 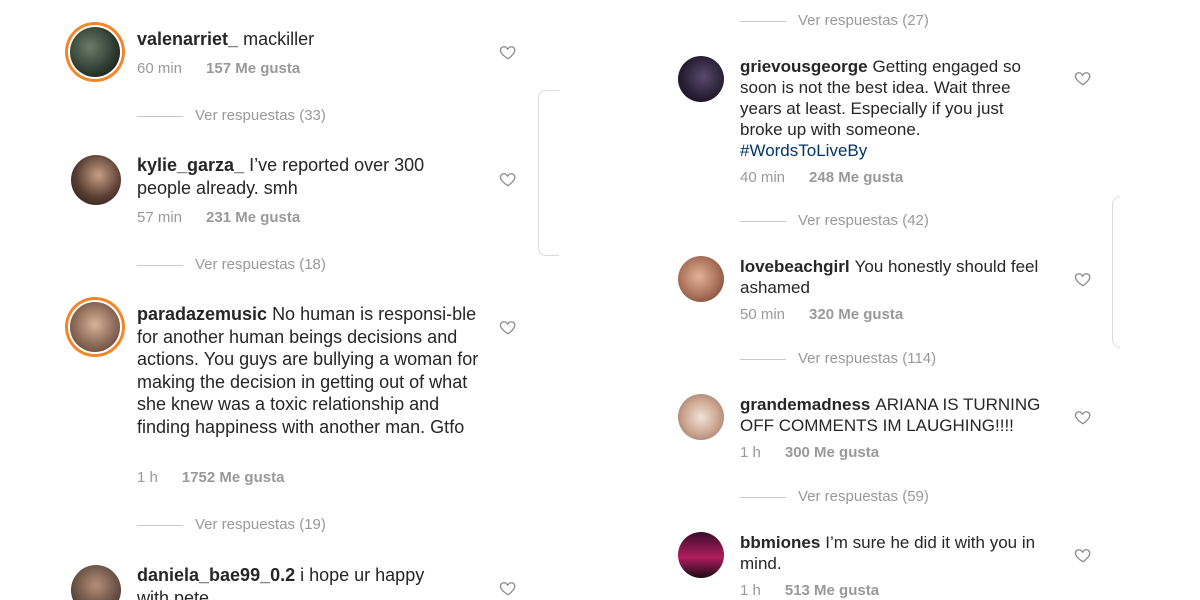 I want to click on comment-meta: 1 h 513 Me gusta, so click(x=809, y=590).